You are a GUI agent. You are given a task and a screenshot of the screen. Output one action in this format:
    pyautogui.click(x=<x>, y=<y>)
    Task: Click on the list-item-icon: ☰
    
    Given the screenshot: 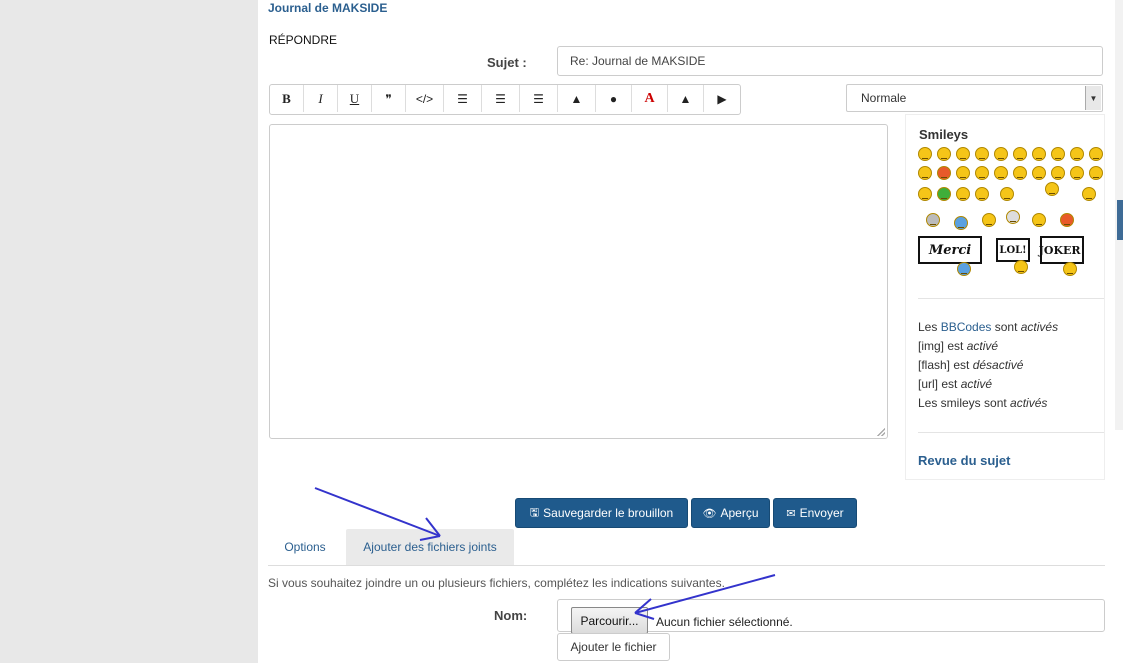 What is the action you would take?
    pyautogui.click(x=538, y=98)
    